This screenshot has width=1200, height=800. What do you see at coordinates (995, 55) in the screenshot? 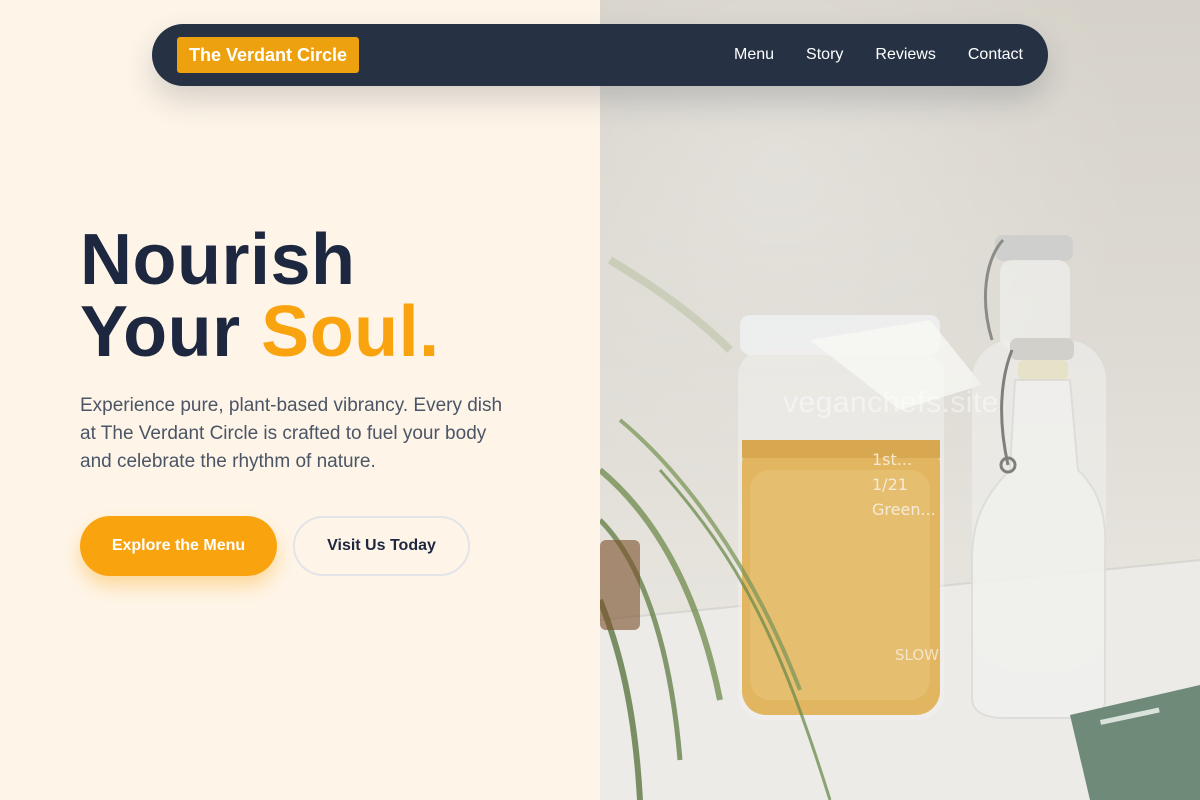
I see `nav-link-contact: Contact` at bounding box center [995, 55].